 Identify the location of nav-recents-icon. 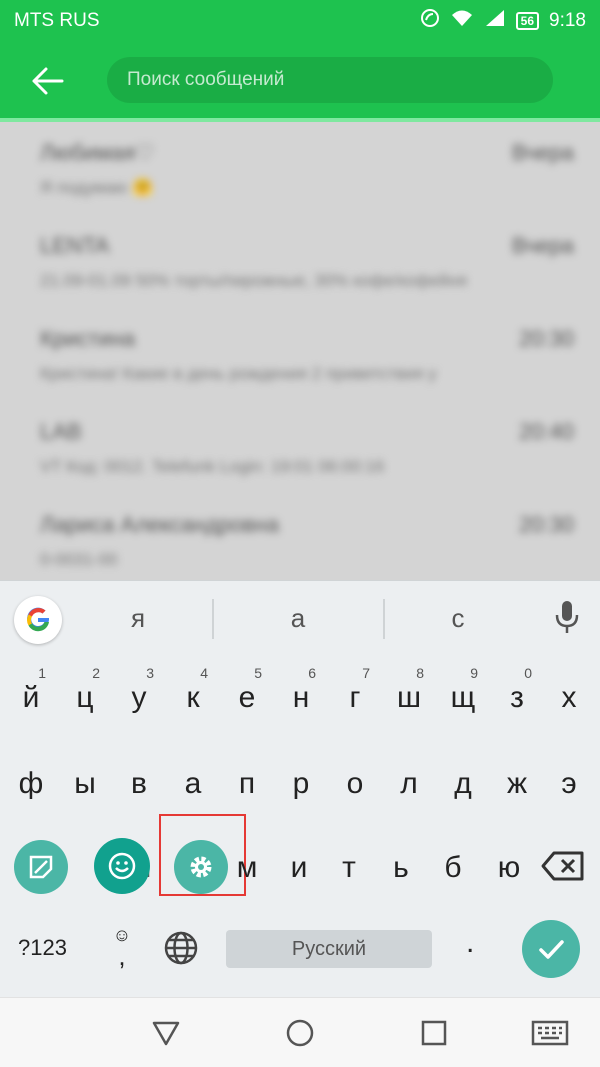
(434, 1035).